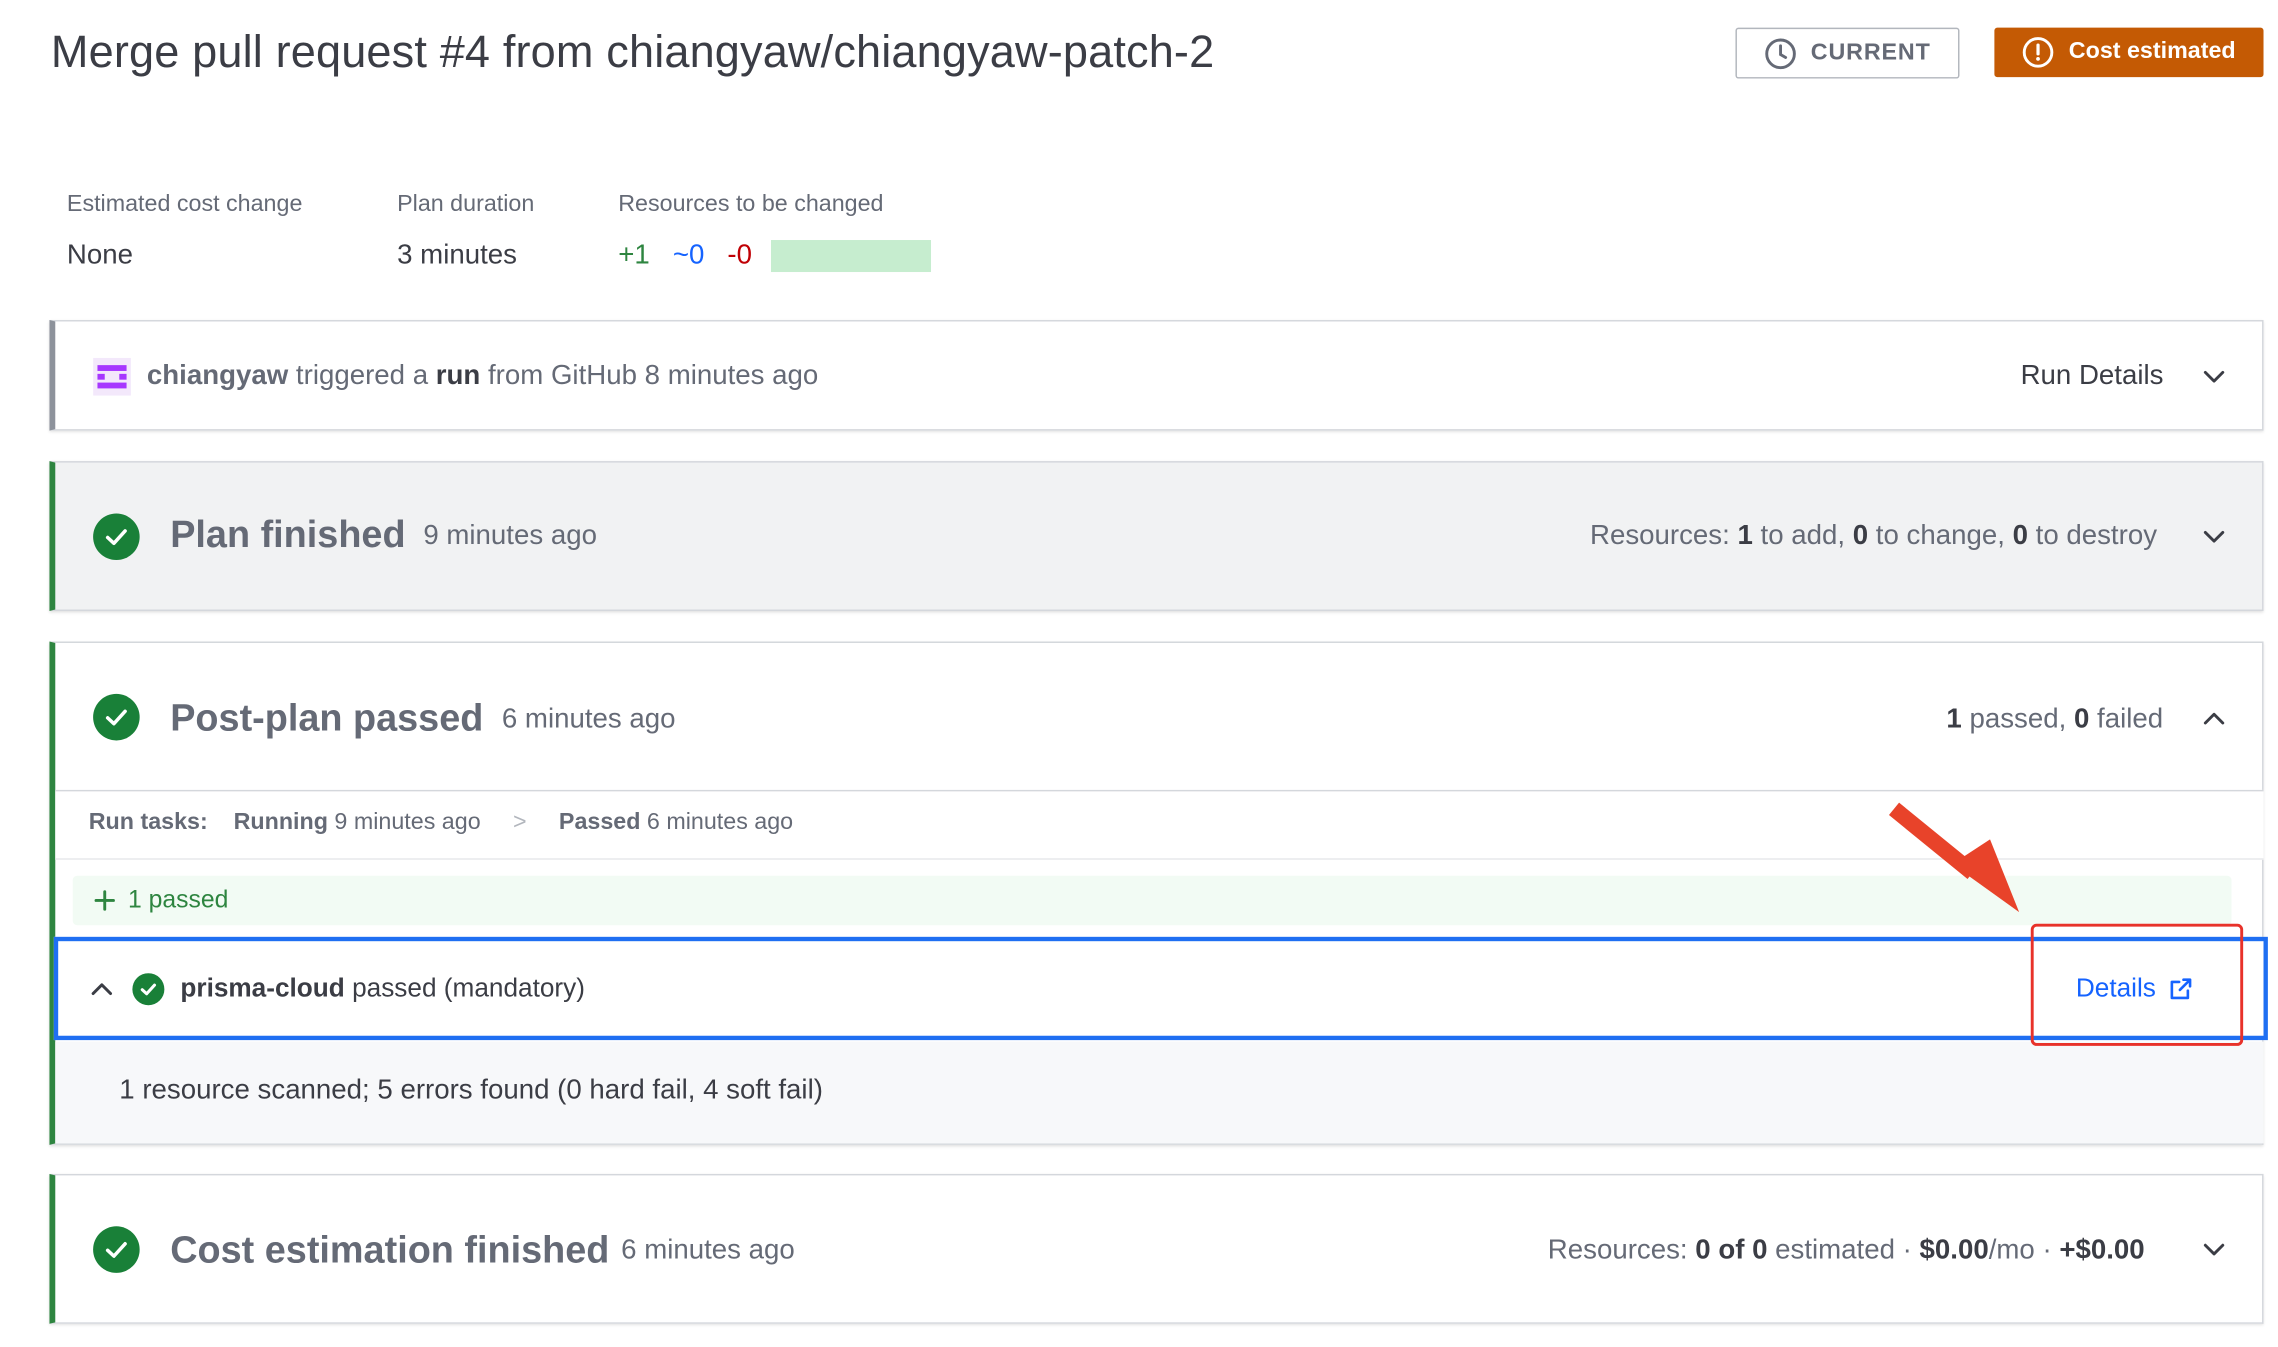  What do you see at coordinates (2024, 1250) in the screenshot?
I see `cost-mo: /mo ·` at bounding box center [2024, 1250].